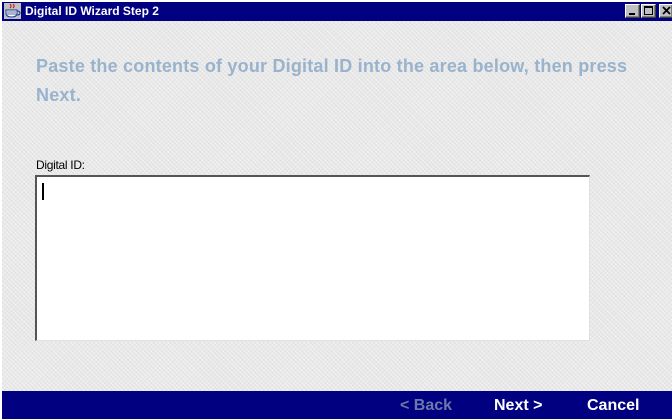 The width and height of the screenshot is (672, 419). What do you see at coordinates (632, 11) in the screenshot?
I see `minimize-button` at bounding box center [632, 11].